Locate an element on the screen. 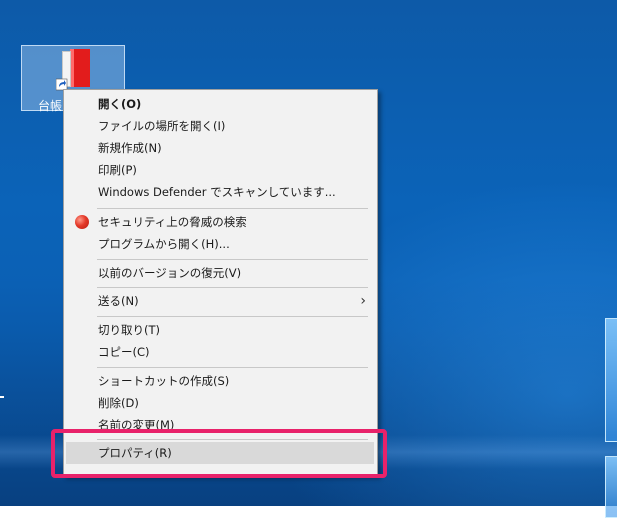  menu-item-label: 開く(O) is located at coordinates (120, 104).